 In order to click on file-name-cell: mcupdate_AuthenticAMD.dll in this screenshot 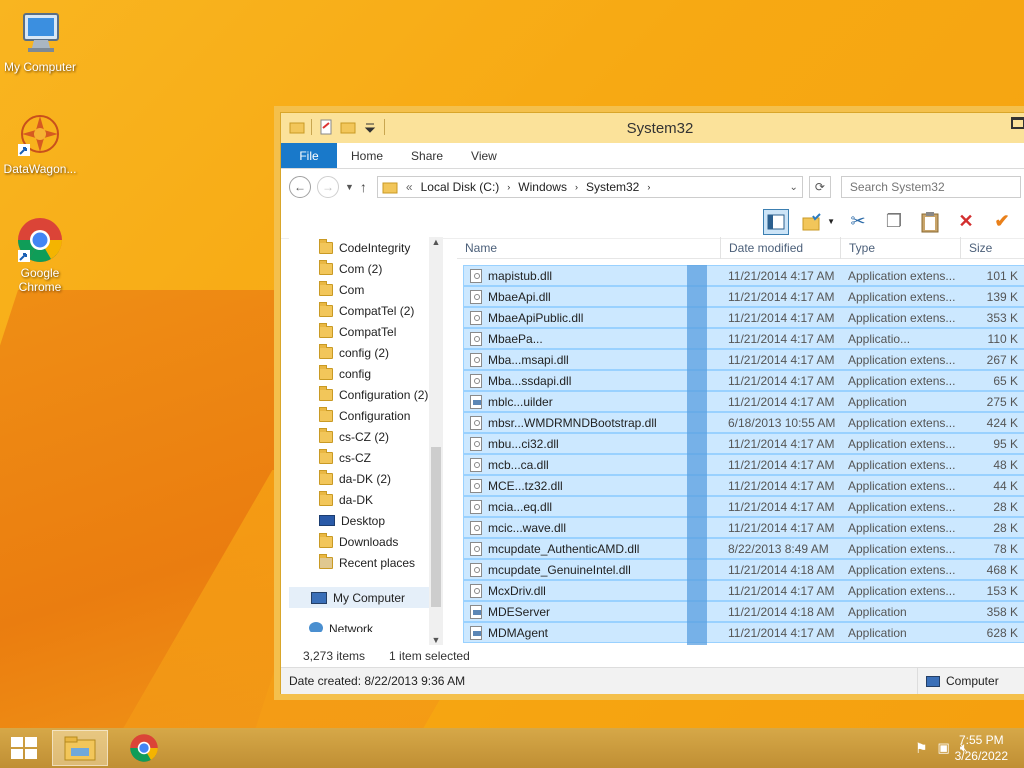, I will do `click(593, 548)`.